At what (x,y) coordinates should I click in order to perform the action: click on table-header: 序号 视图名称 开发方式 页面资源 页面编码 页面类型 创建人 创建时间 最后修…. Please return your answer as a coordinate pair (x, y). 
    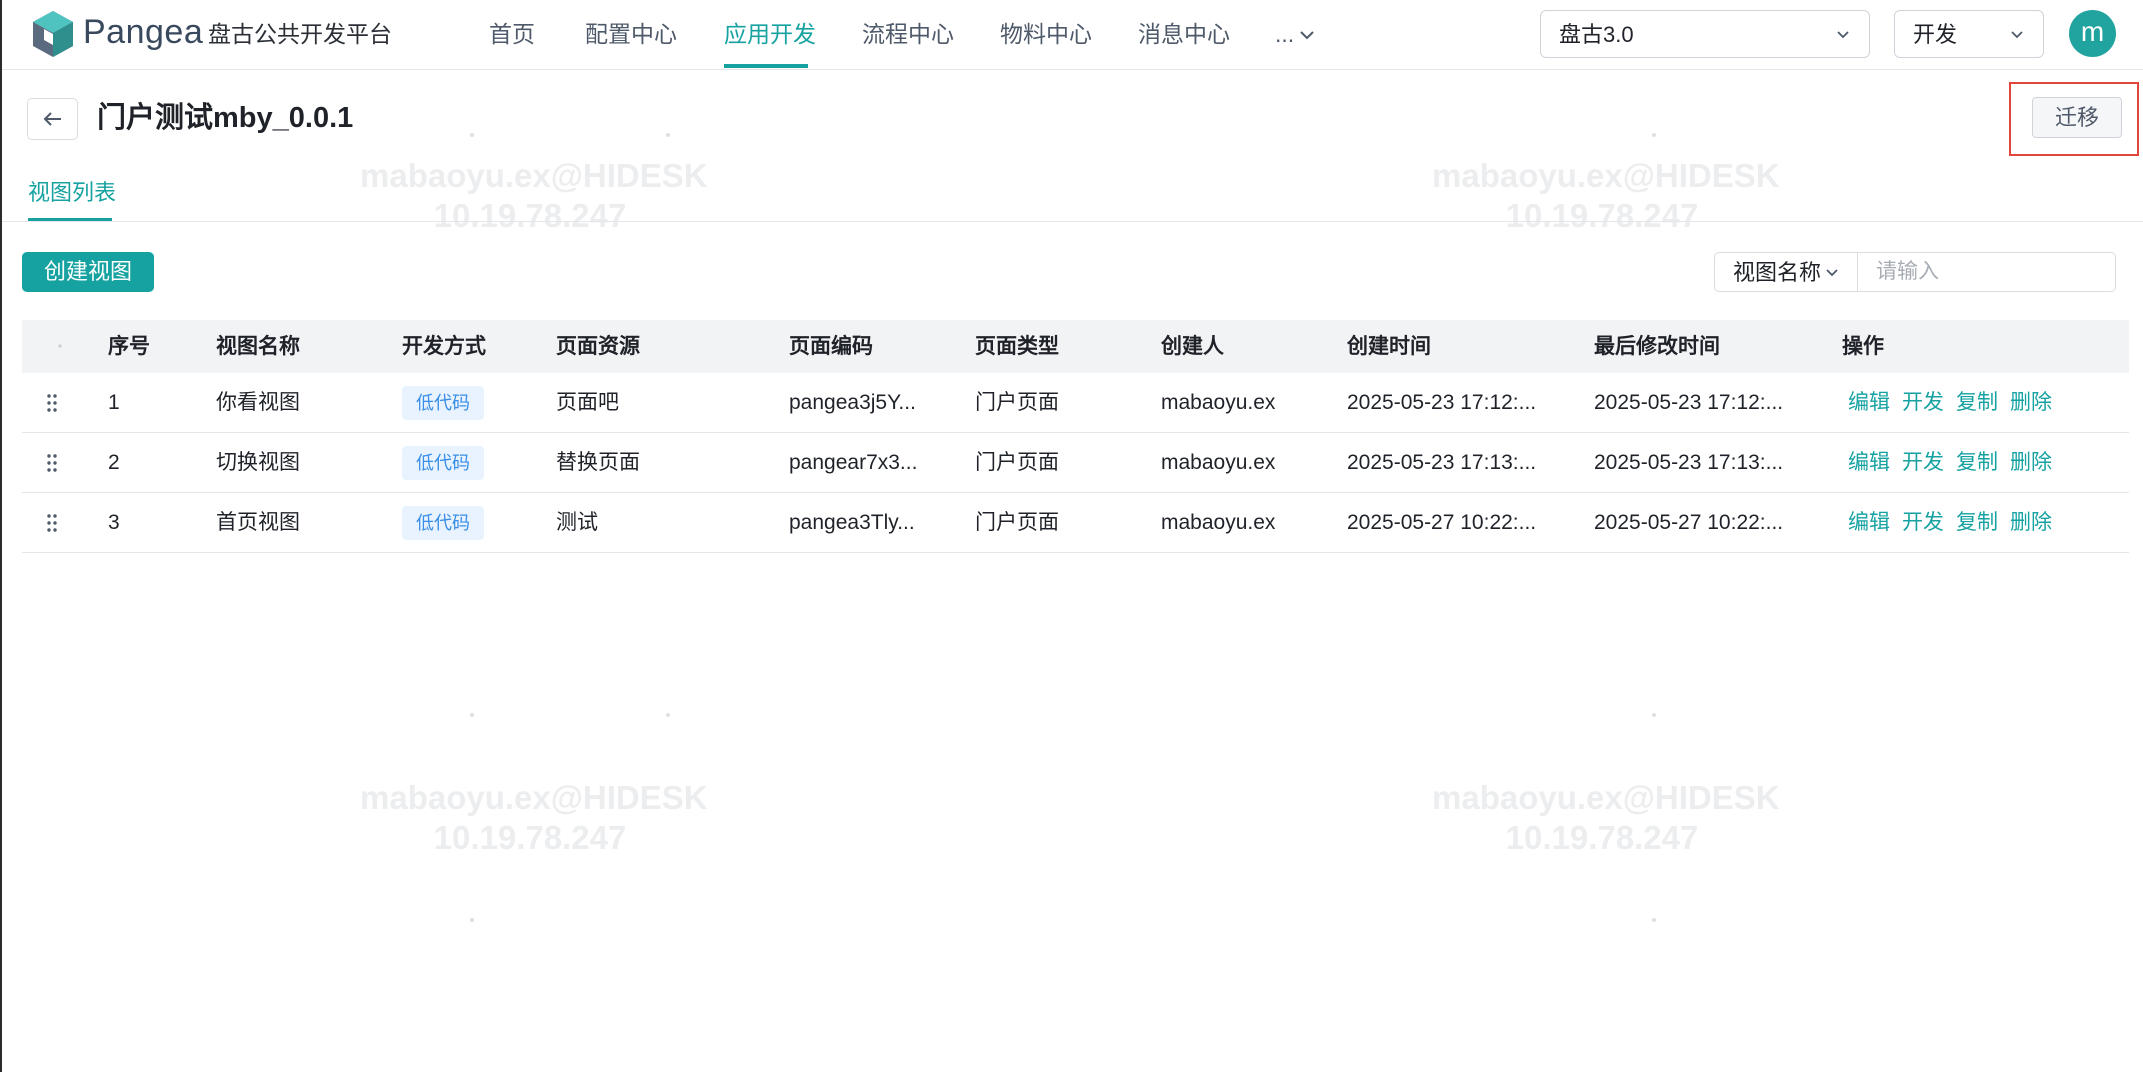
    Looking at the image, I should click on (1075, 346).